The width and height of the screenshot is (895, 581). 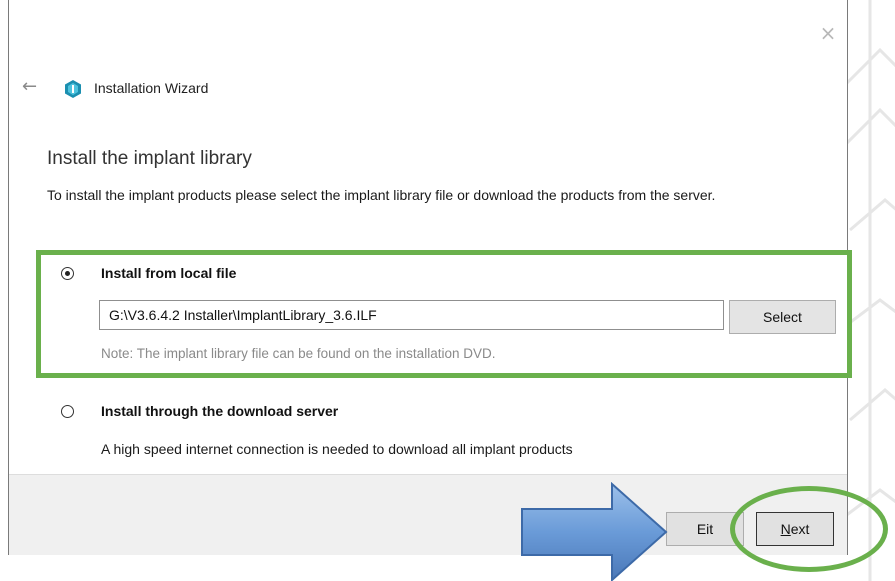 I want to click on option-label-local-file: Install from local file, so click(x=168, y=273).